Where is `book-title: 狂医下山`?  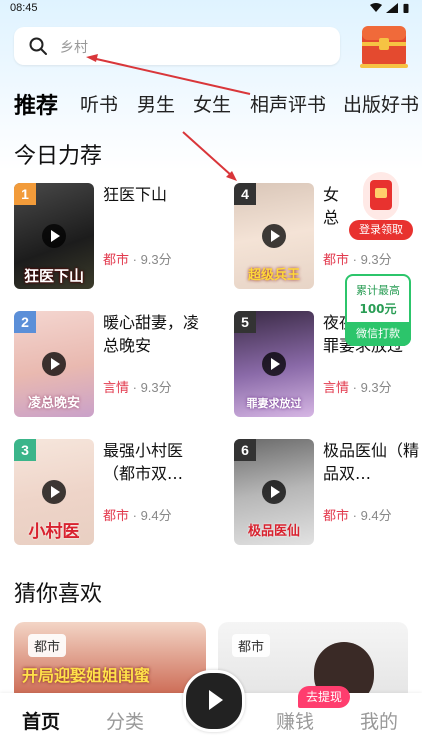 book-title: 狂医下山 is located at coordinates (135, 194).